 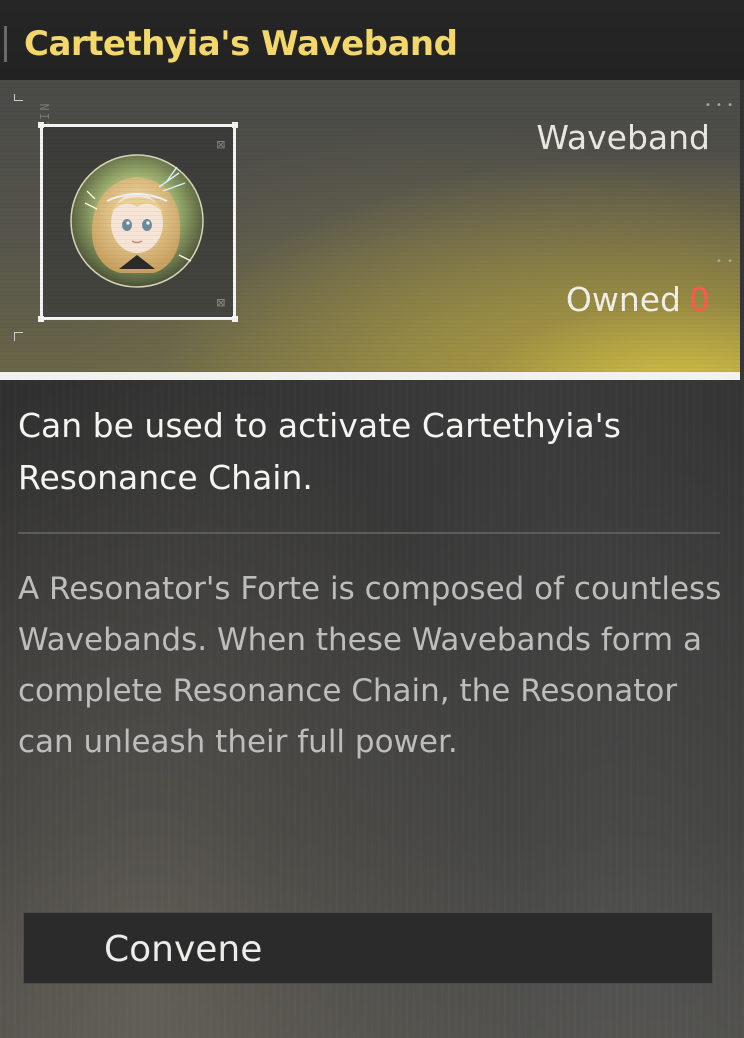 I want to click on item-type-label: Waveband, so click(x=623, y=137).